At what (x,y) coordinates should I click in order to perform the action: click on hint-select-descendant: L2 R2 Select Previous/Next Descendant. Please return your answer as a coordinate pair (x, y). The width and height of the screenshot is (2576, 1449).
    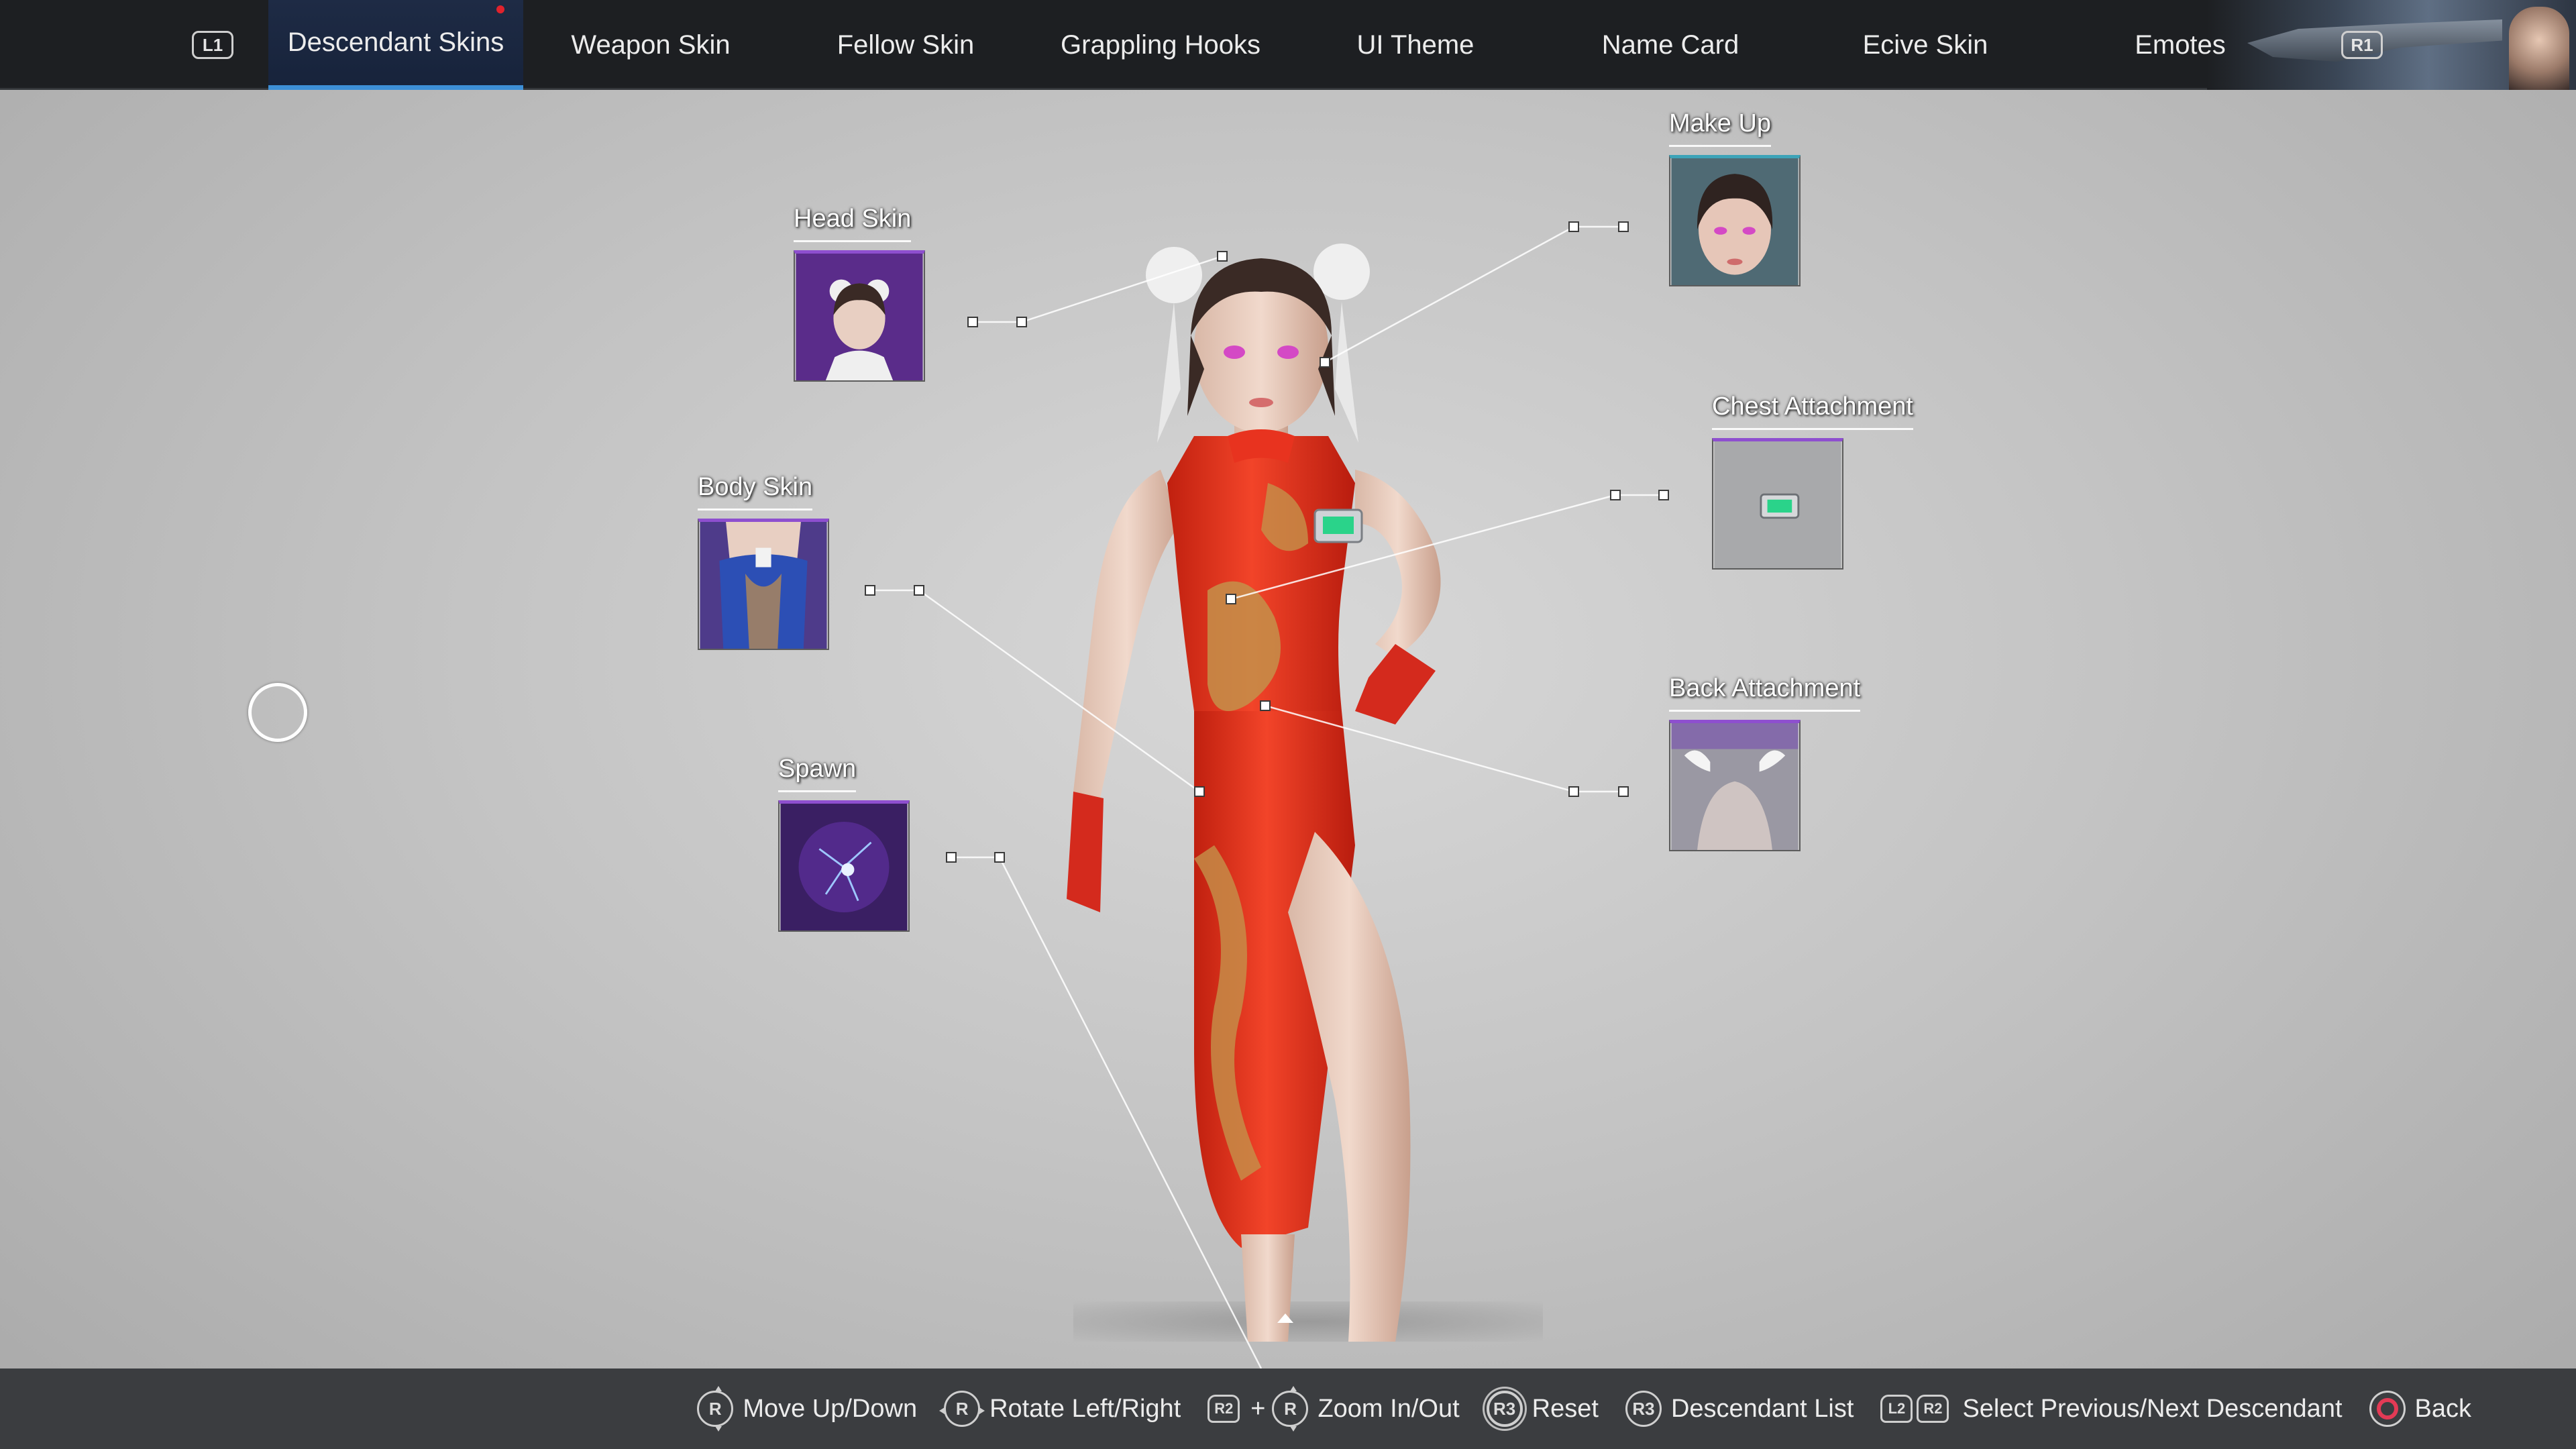
    Looking at the image, I should click on (2111, 1409).